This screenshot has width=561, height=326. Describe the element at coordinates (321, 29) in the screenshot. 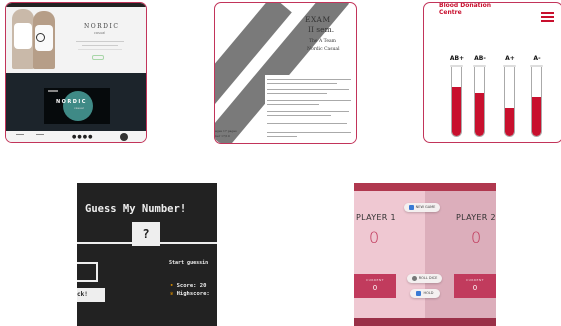

I see `exam-semester: II sem.` at that location.